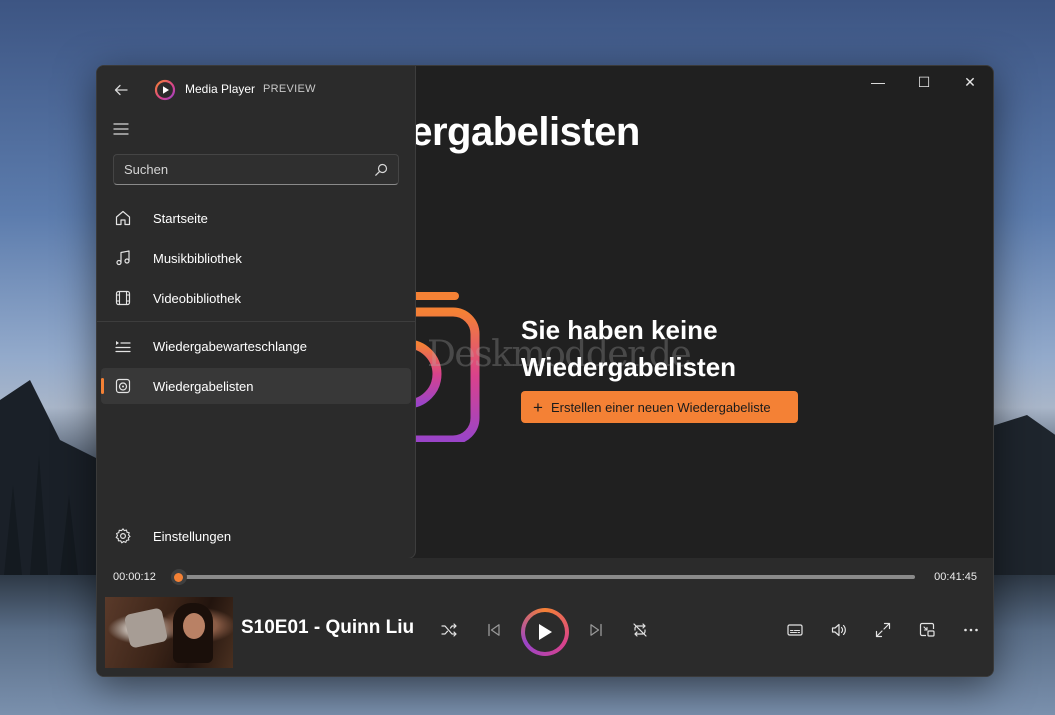  I want to click on close-button: ✕, so click(970, 82).